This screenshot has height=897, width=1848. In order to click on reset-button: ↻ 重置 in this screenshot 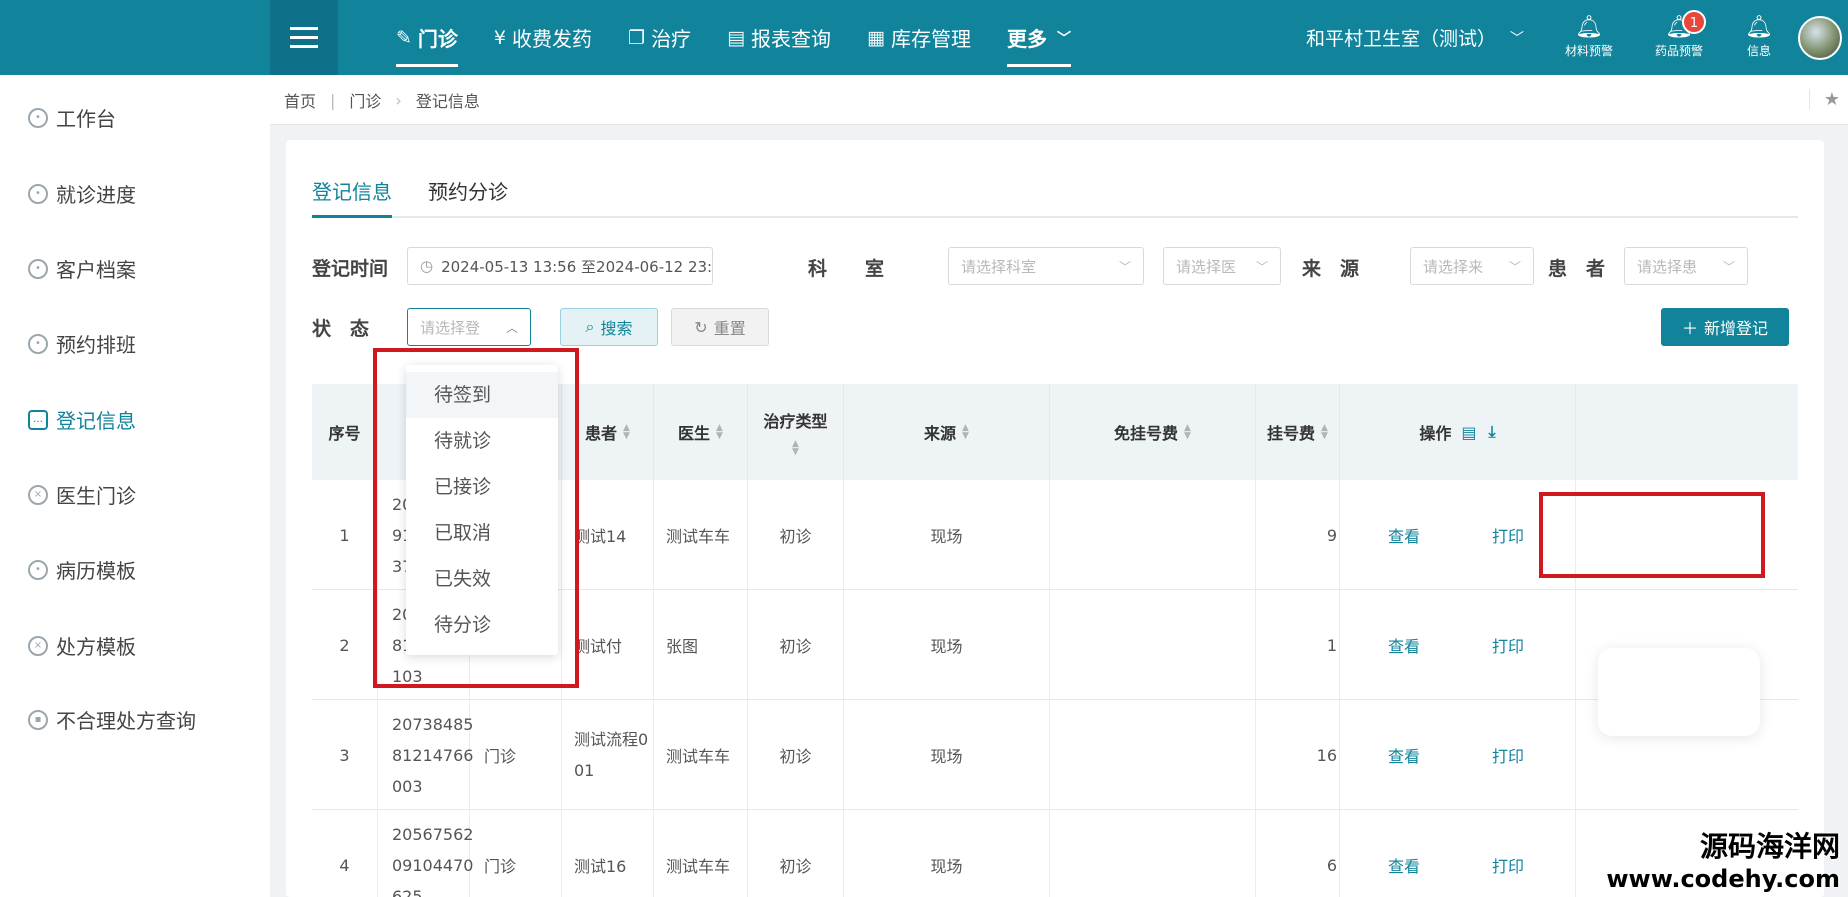, I will do `click(720, 327)`.